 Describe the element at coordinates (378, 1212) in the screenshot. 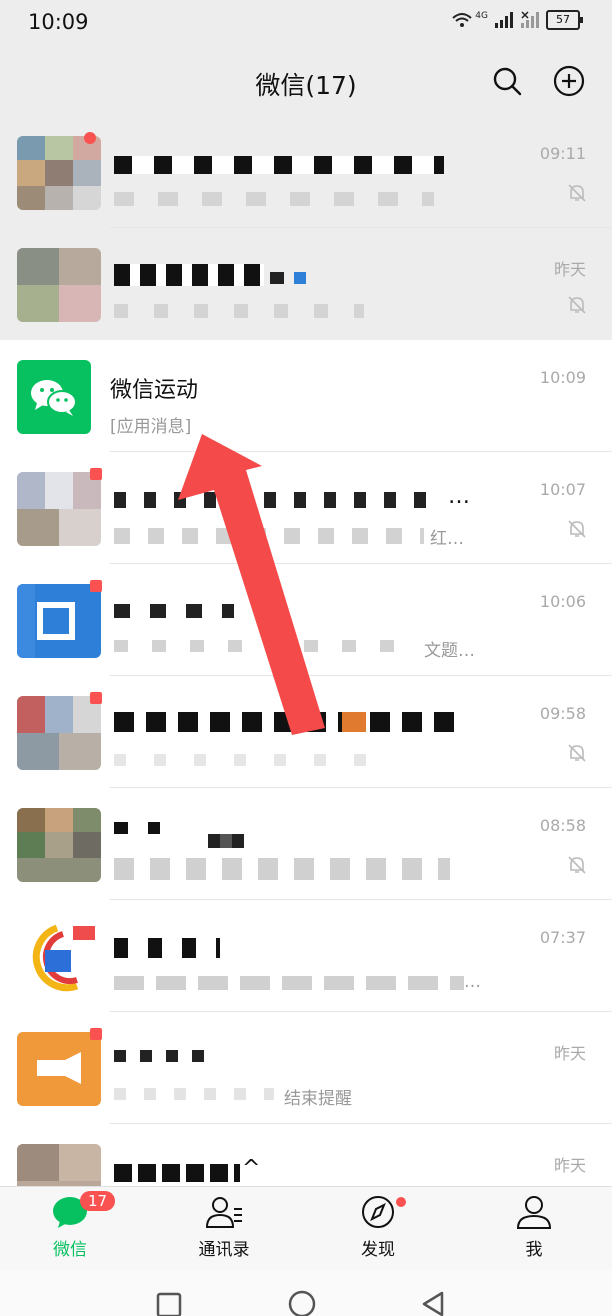

I see `compass-icon` at that location.